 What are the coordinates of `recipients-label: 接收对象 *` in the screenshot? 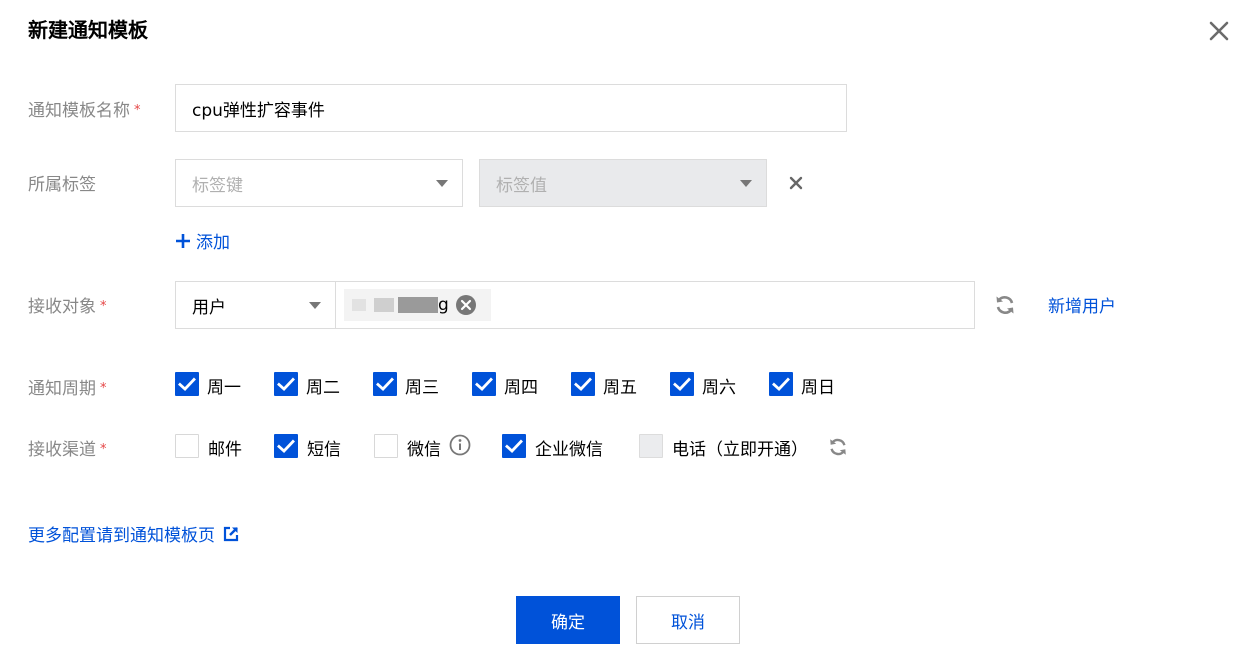 It's located at (67, 304).